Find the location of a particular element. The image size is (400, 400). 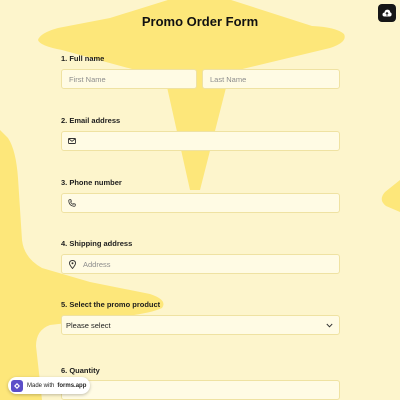

shipping-address-field: Address is located at coordinates (200, 264).